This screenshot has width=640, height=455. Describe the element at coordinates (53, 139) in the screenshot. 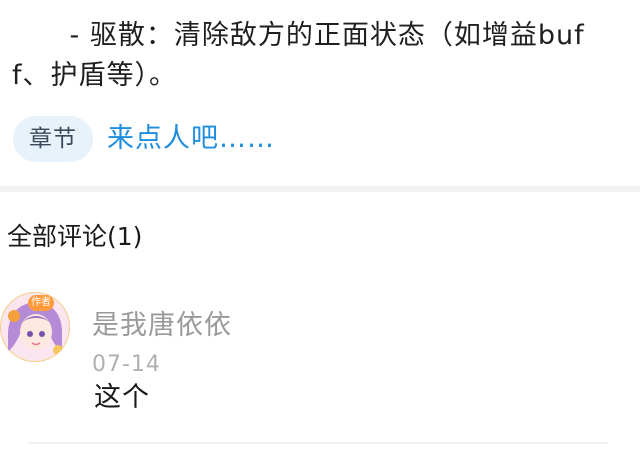

I see `chapter-tag: 章节` at that location.